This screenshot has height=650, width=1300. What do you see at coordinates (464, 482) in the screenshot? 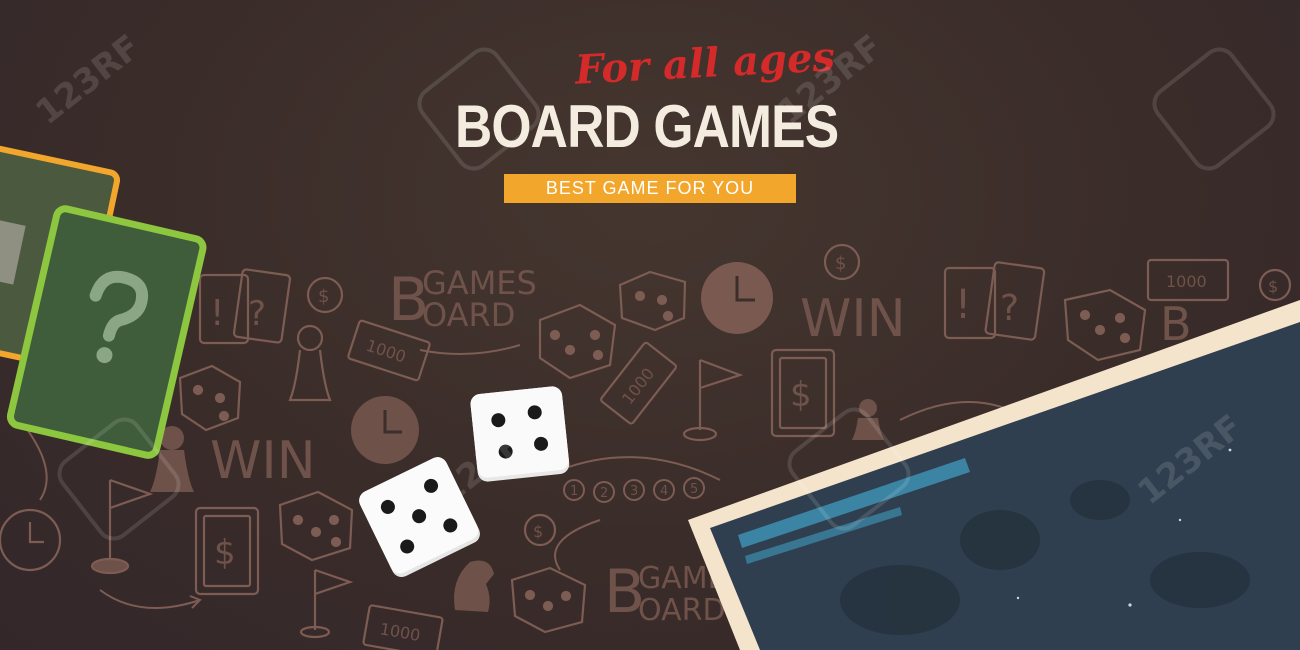
I see `dice-group` at bounding box center [464, 482].